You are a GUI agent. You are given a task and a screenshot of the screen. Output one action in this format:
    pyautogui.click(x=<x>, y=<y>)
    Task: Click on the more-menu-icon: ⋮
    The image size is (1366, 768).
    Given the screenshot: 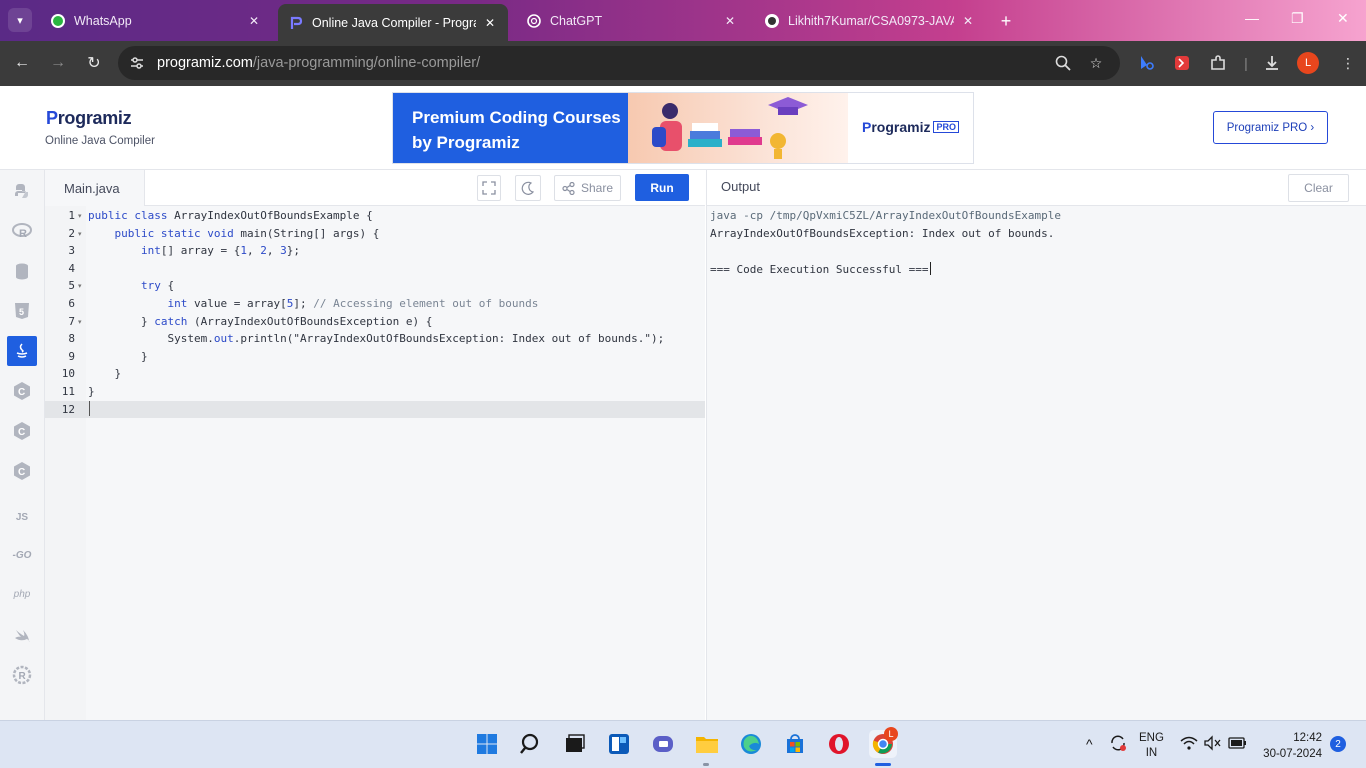 What is the action you would take?
    pyautogui.click(x=1348, y=63)
    